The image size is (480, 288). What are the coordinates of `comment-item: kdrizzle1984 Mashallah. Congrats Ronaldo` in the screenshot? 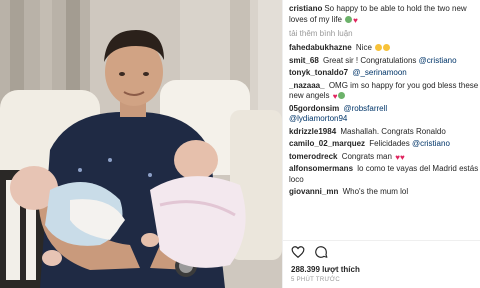 It's located at (384, 132).